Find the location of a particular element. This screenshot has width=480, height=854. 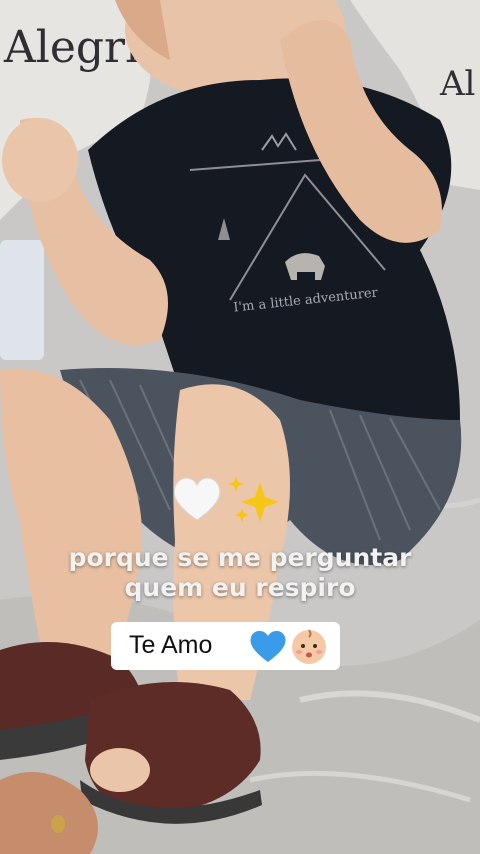

baby-face-icon is located at coordinates (309, 646).